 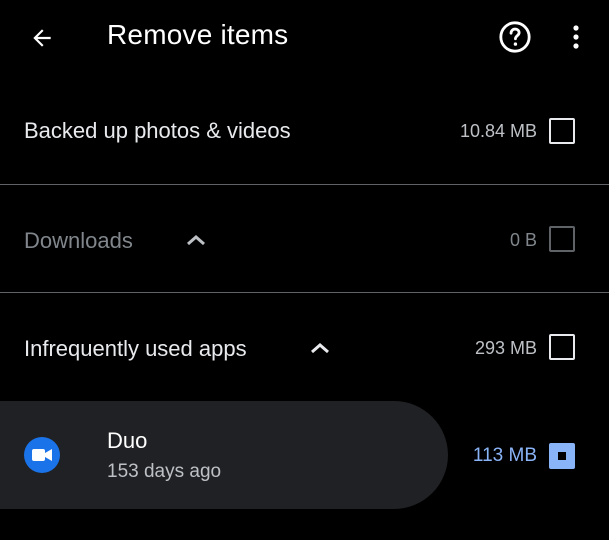 I want to click on page-title: Remove items, so click(x=198, y=34).